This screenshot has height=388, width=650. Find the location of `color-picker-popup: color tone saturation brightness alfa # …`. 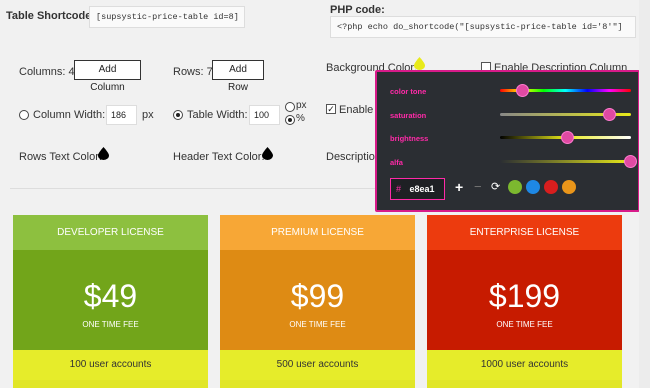

color-picker-popup: color tone saturation brightness alfa # … is located at coordinates (507, 141).